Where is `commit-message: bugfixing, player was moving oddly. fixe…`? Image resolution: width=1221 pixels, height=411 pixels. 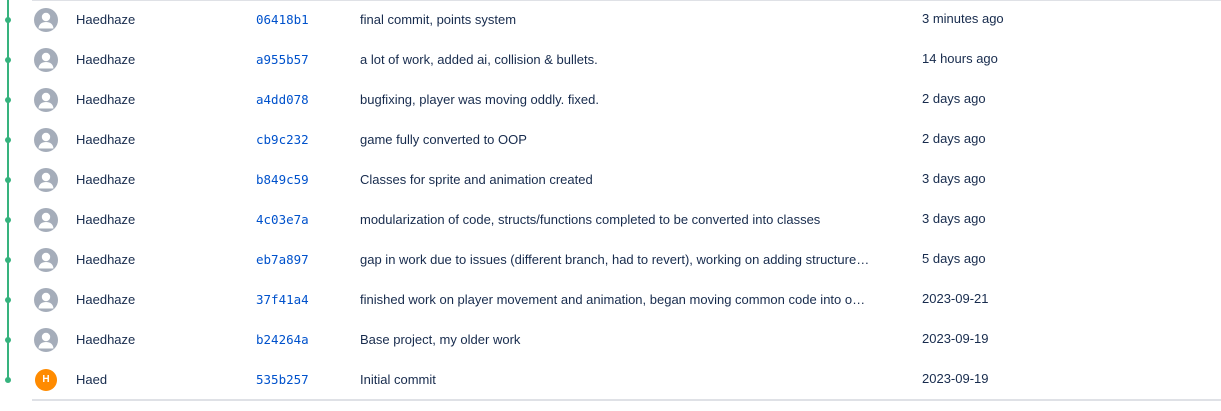
commit-message: bugfixing, player was moving oddly. fixe… is located at coordinates (479, 99).